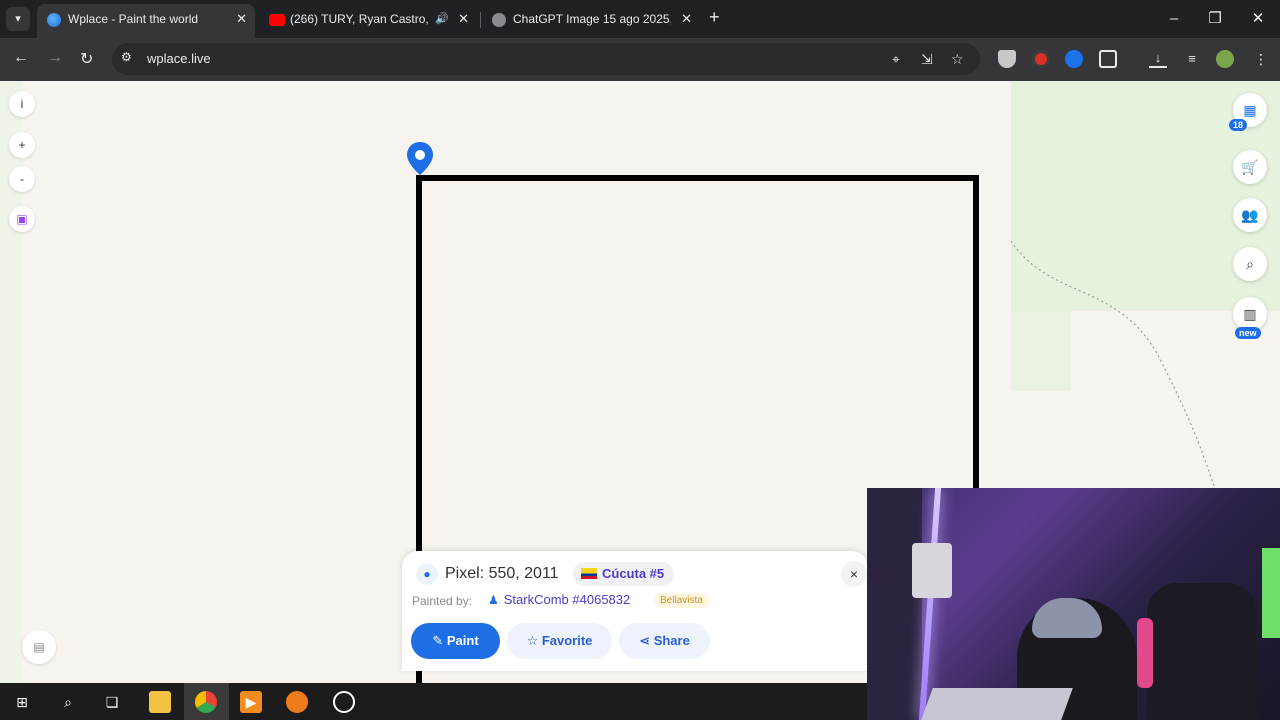 The height and width of the screenshot is (720, 1280). I want to click on region-name: Cúcuta #5, so click(633, 573).